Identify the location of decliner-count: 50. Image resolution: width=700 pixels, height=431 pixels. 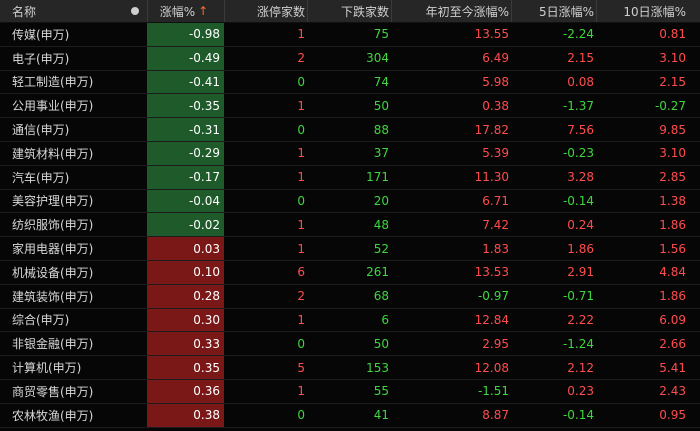
(381, 105).